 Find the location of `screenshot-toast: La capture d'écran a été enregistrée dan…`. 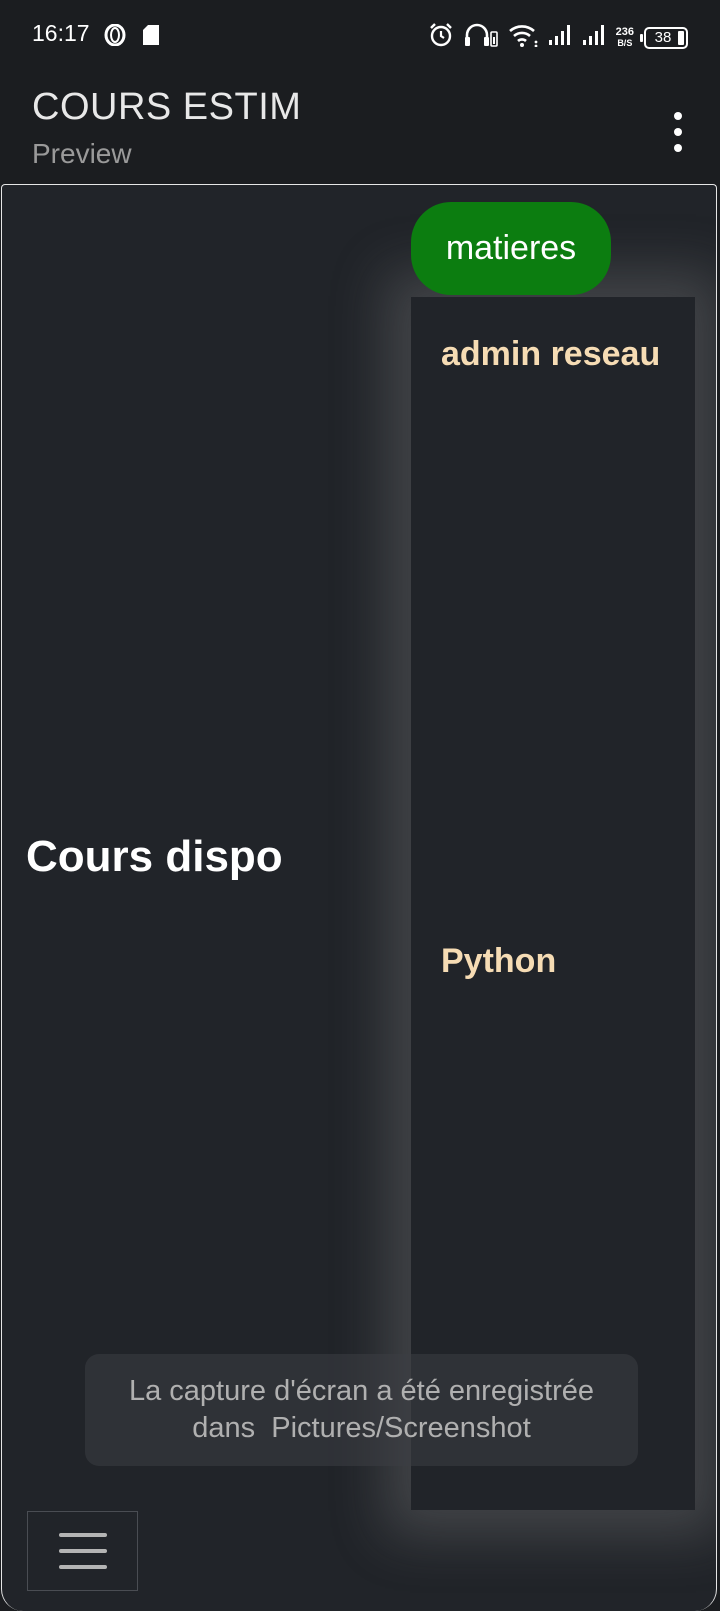

screenshot-toast: La capture d'écran a été enregistrée dan… is located at coordinates (361, 1410).